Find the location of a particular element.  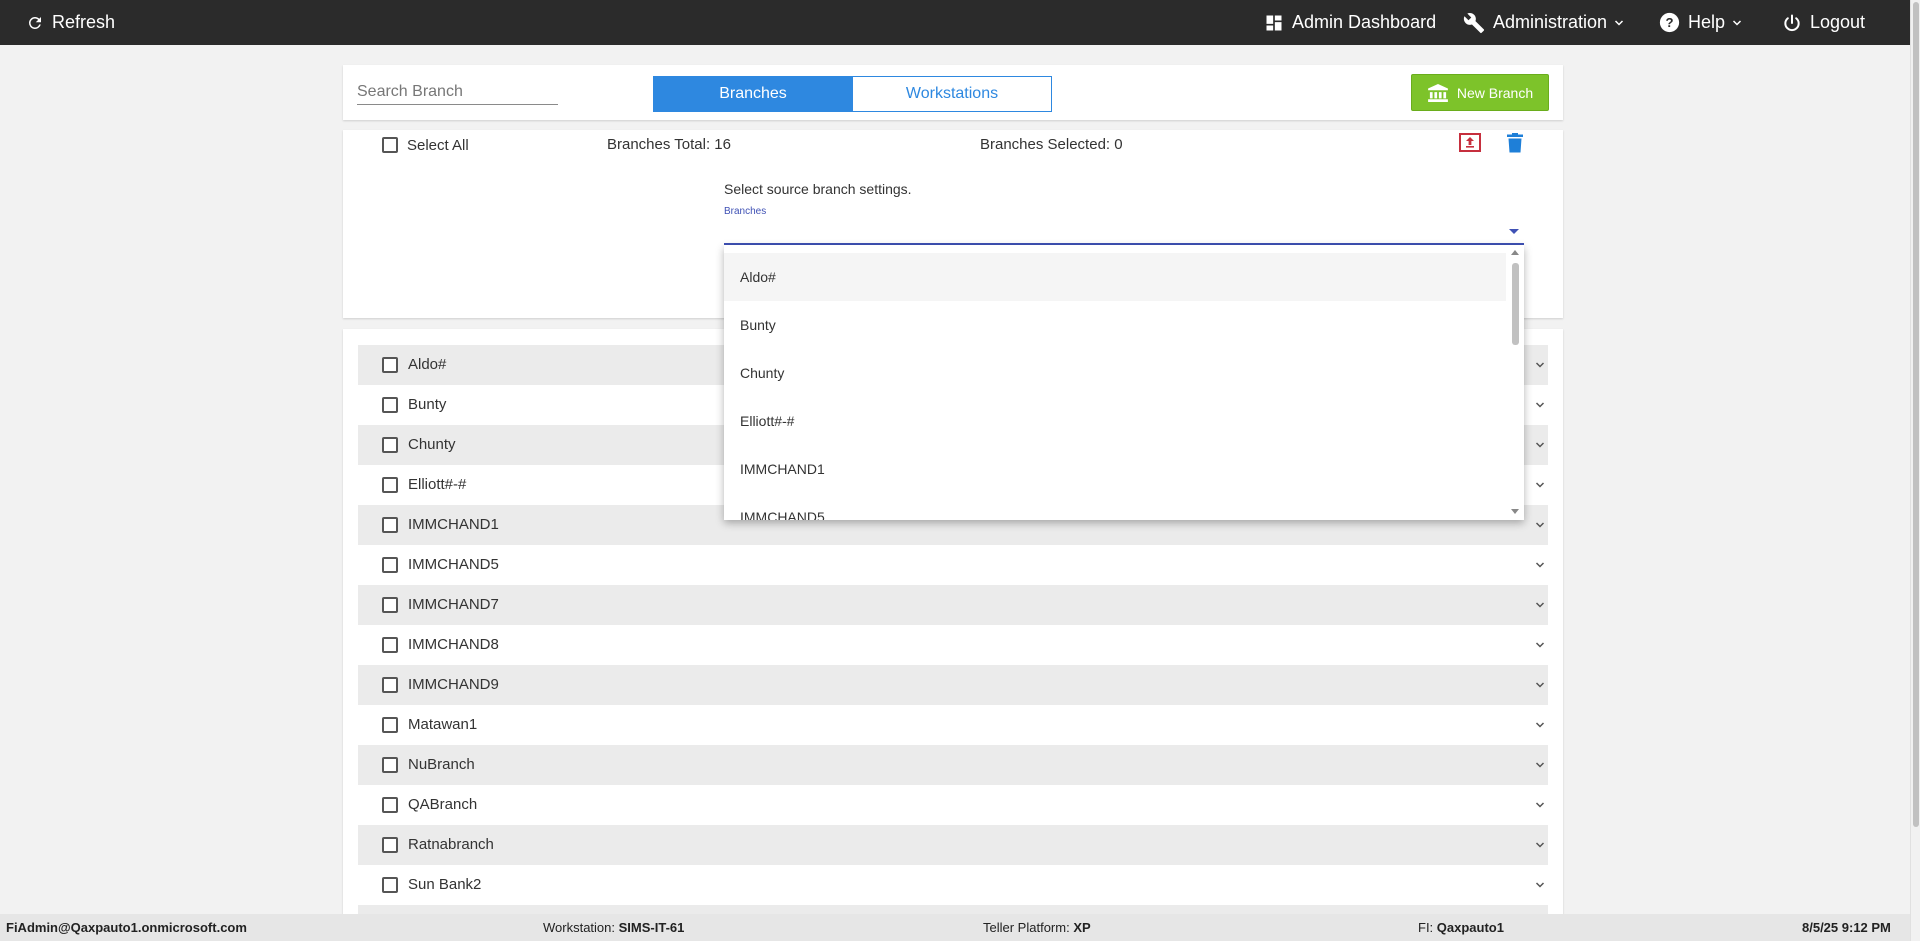

page-scroll-thumb is located at coordinates (1916, 414).